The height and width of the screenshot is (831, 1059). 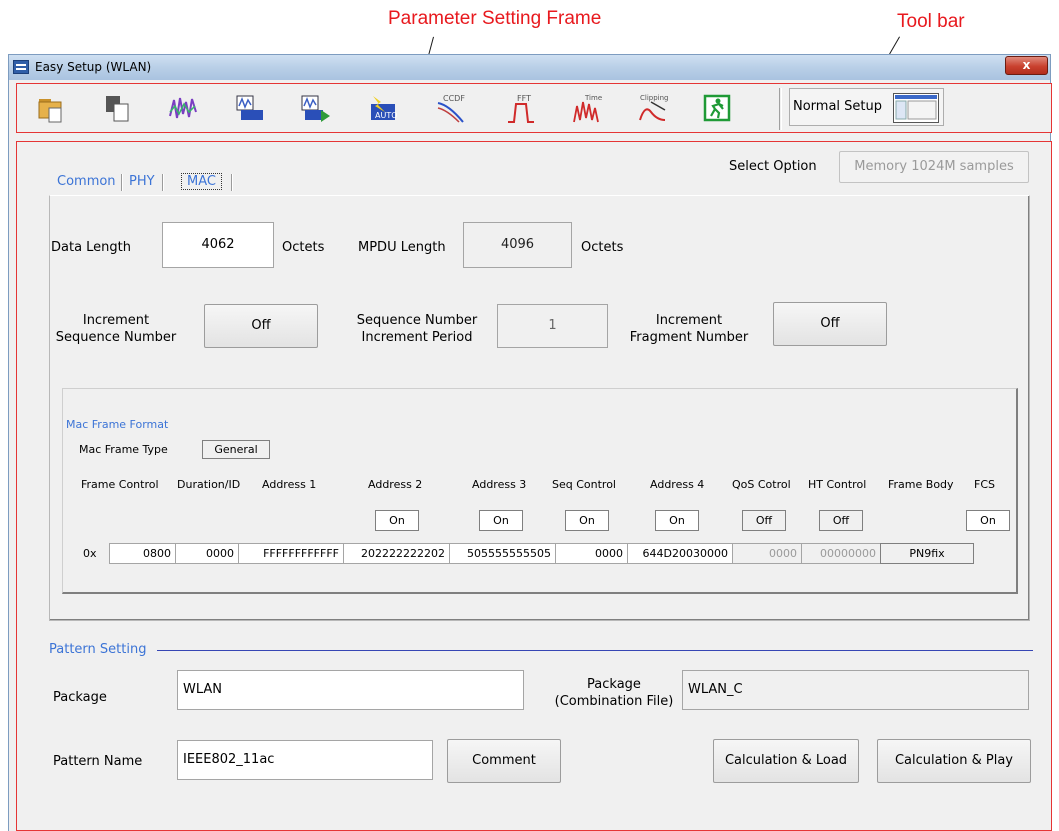 I want to click on load-waveform-icon, so click(x=249, y=108).